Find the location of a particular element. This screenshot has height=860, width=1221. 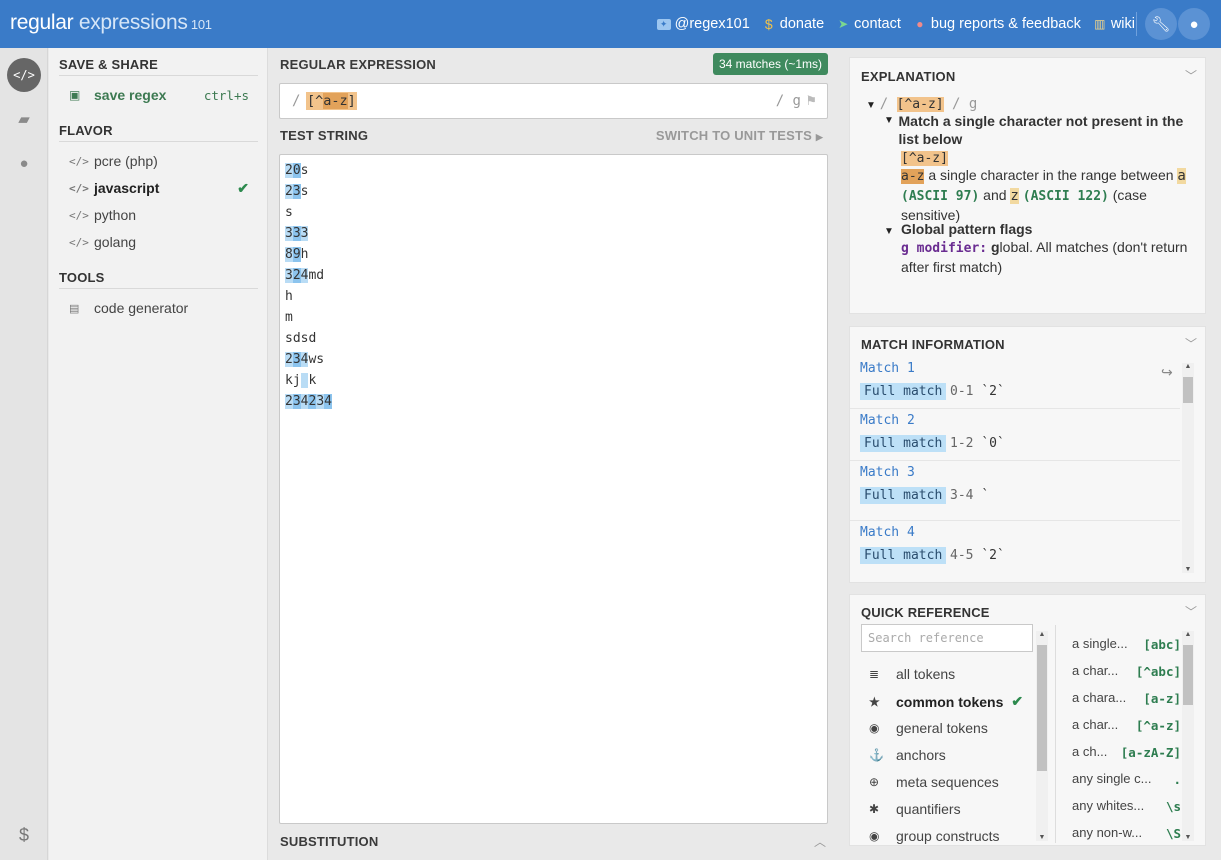

switch-to-unit-tests: SWITCH TO UNIT TESTS ▶ is located at coordinates (739, 135).